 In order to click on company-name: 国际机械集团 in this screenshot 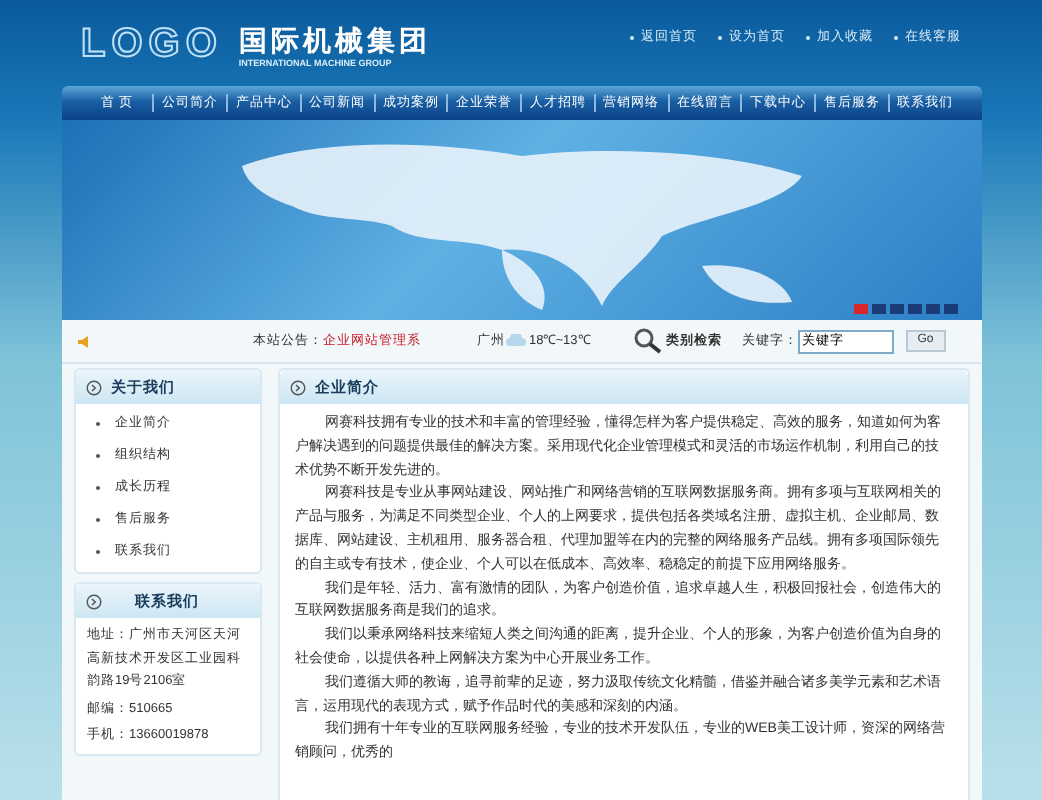, I will do `click(334, 40)`.